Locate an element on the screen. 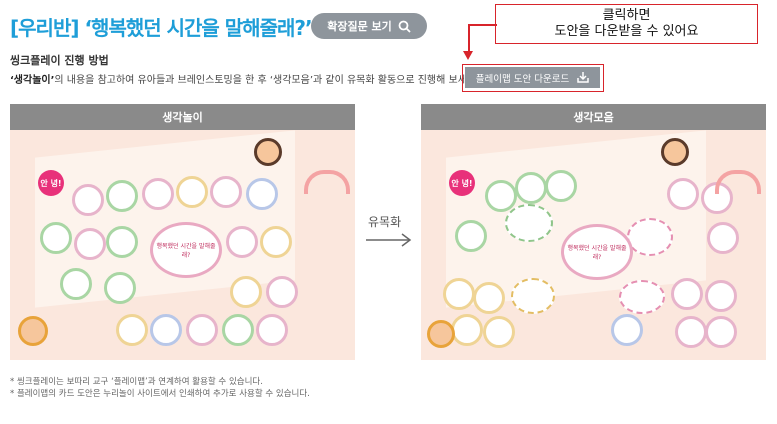 This screenshot has height=424, width=777. callout-line-2: 도안을 다운받을 수 있어요 is located at coordinates (626, 31).